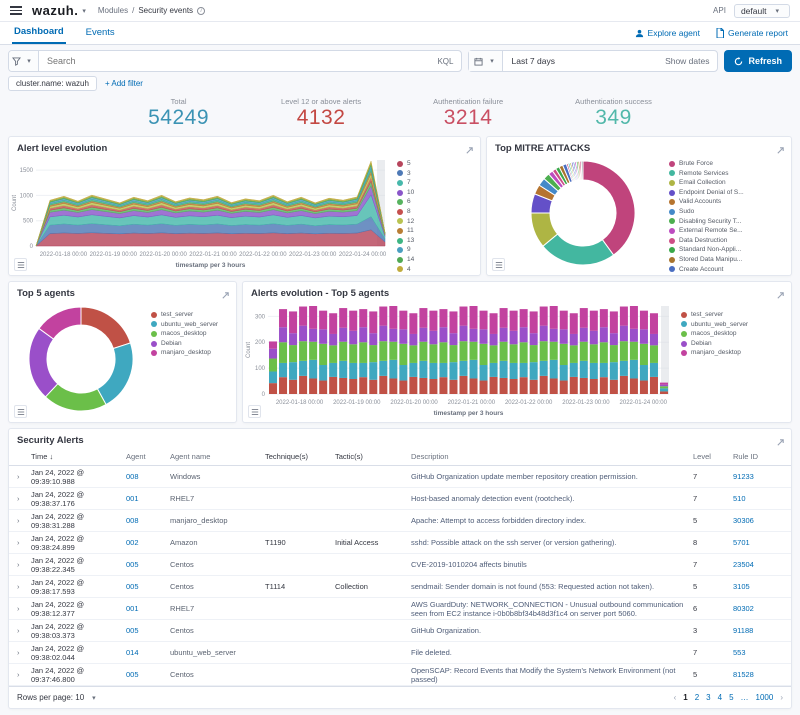 This screenshot has height=715, width=800. Describe the element at coordinates (613, 118) in the screenshot. I see `stat-value: 349` at that location.